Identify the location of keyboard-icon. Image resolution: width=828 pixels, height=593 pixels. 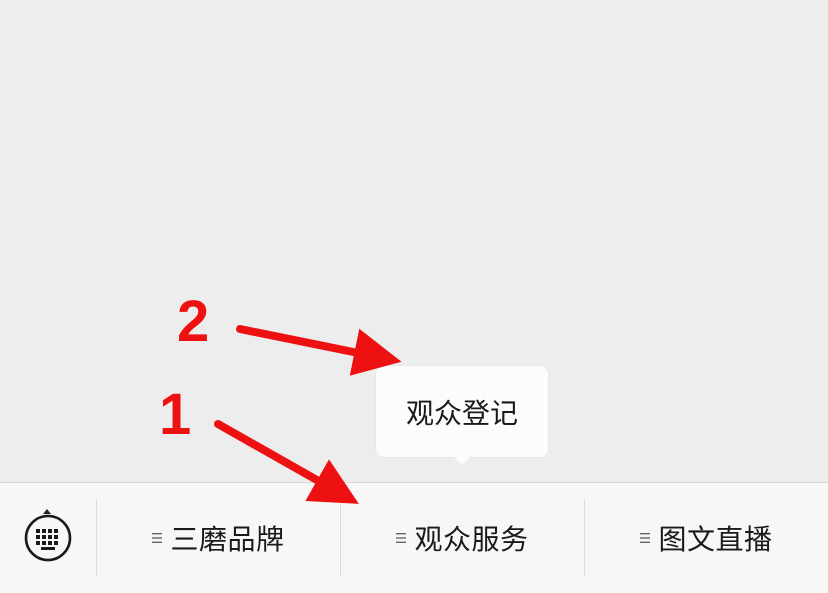
(48, 538).